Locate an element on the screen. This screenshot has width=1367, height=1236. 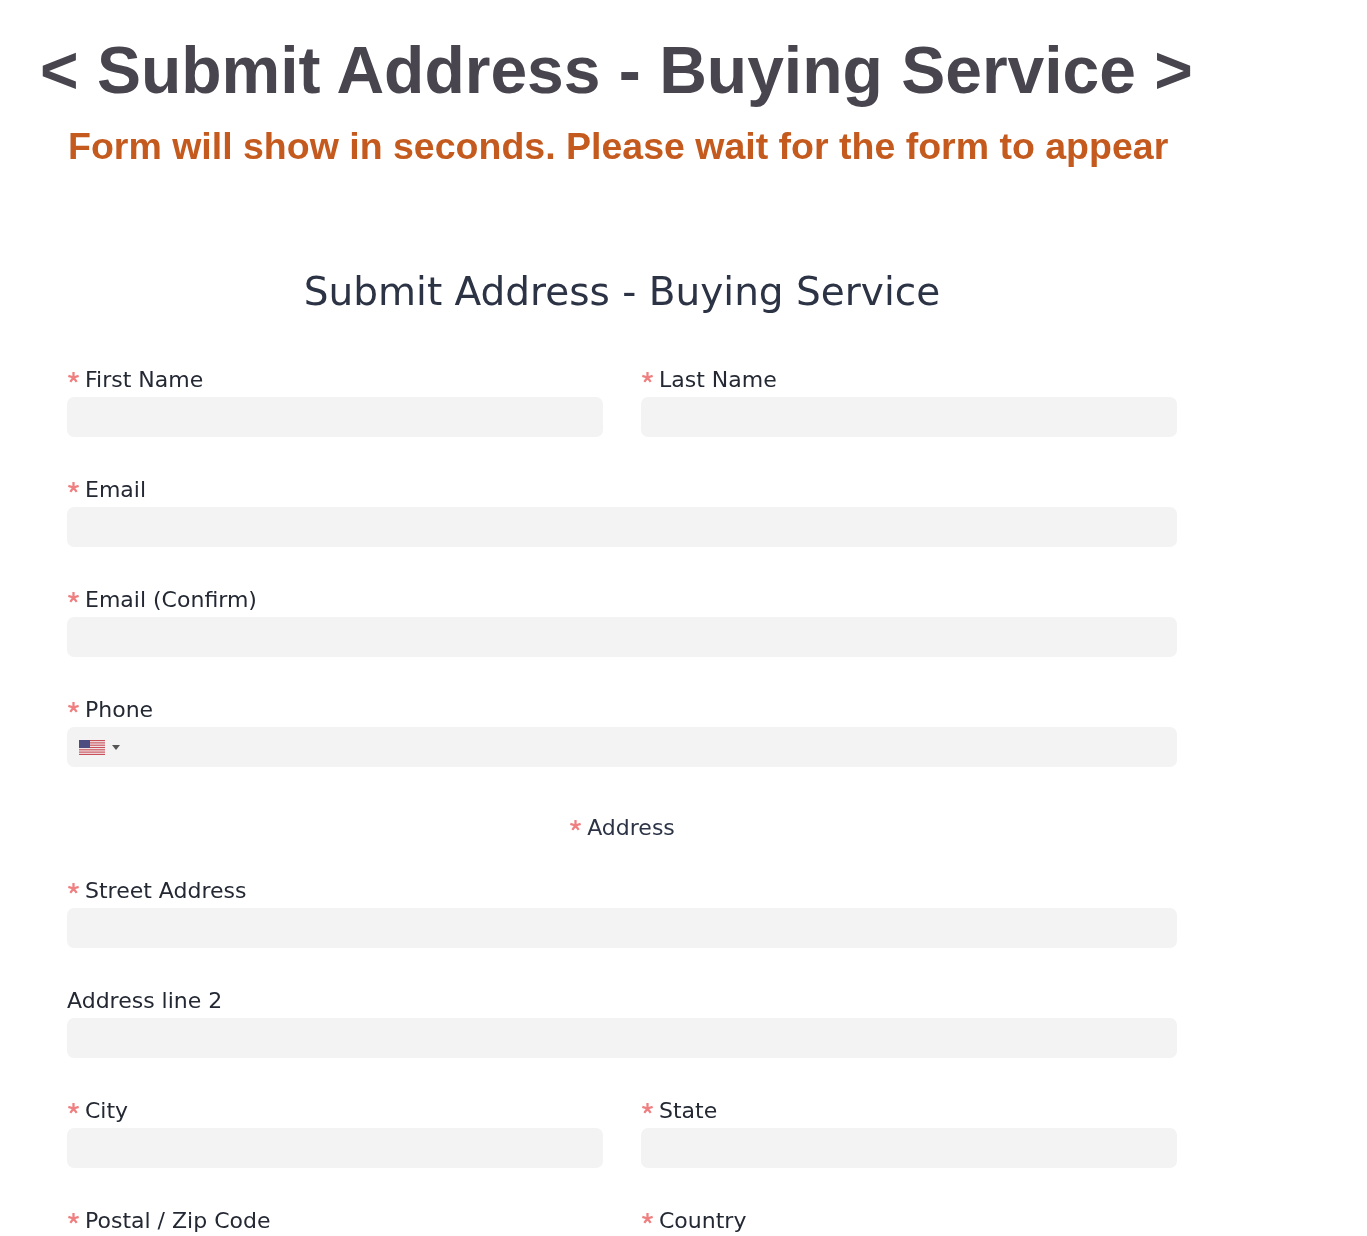
field-label: Country is located at coordinates (703, 1221).